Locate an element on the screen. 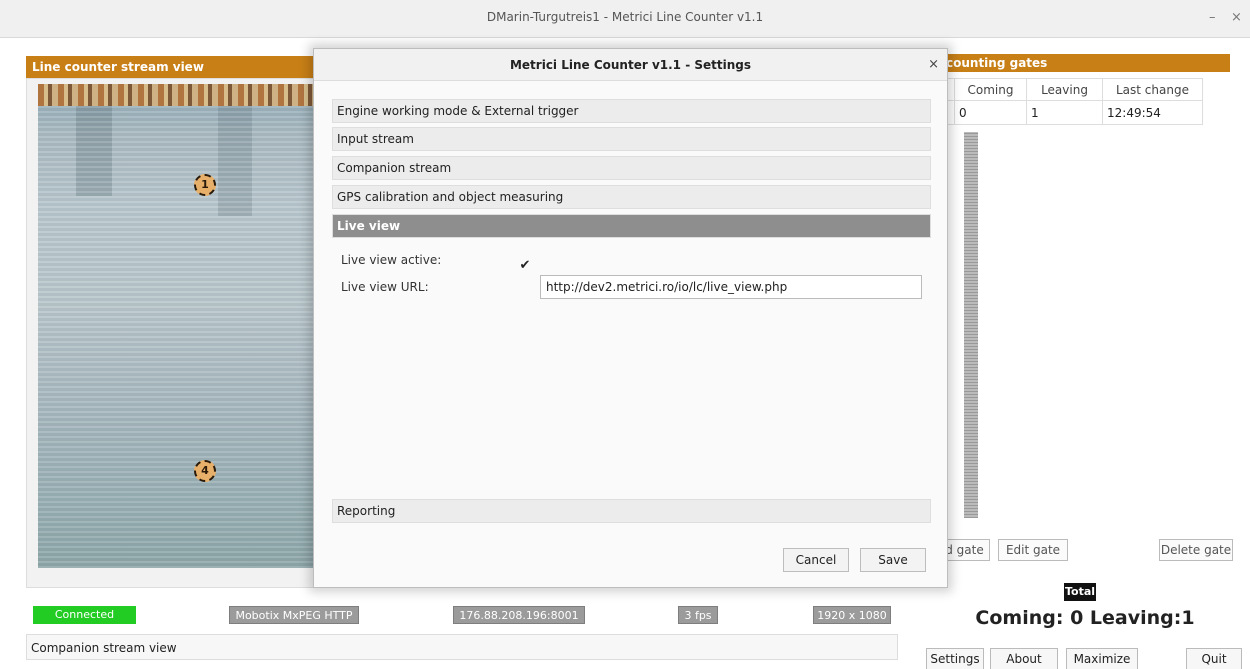 The width and height of the screenshot is (1250, 669). total-summary: Coming: 0 Leaving:1 is located at coordinates (1085, 618).